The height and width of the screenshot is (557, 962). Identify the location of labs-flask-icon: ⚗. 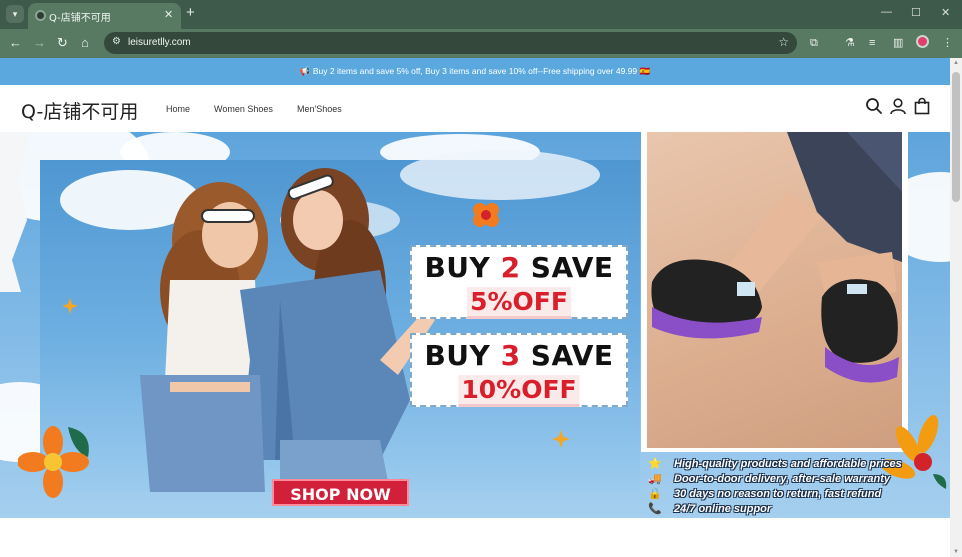
(850, 43).